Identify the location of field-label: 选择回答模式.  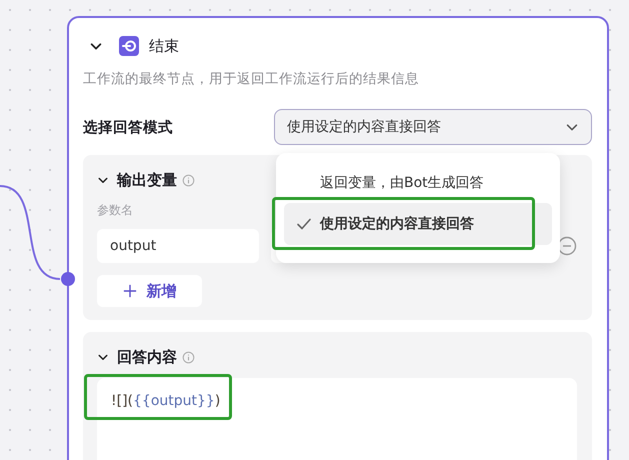
(128, 127).